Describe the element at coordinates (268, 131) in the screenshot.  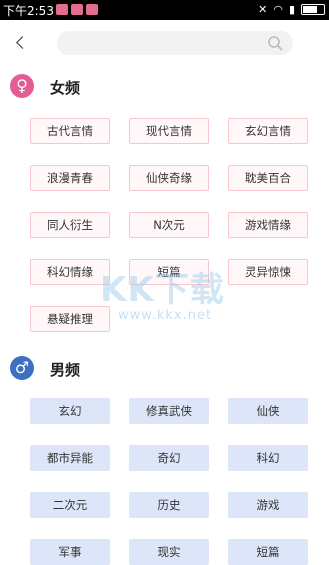
I see `female-tag: 玄幻言情` at that location.